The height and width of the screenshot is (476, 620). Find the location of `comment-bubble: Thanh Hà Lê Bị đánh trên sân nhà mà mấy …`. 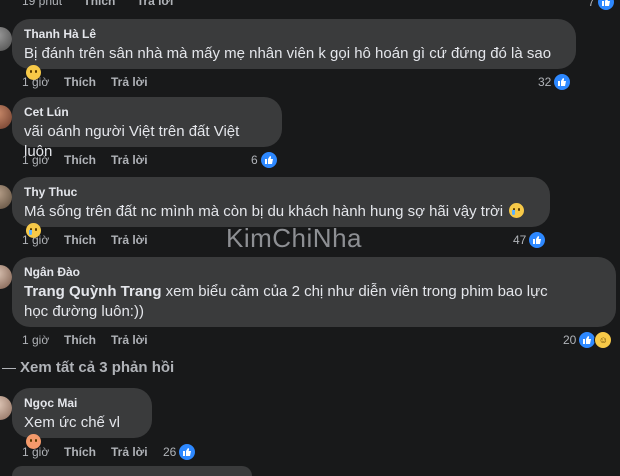

comment-bubble: Thanh Hà Lê Bị đánh trên sân nhà mà mấy … is located at coordinates (294, 49).